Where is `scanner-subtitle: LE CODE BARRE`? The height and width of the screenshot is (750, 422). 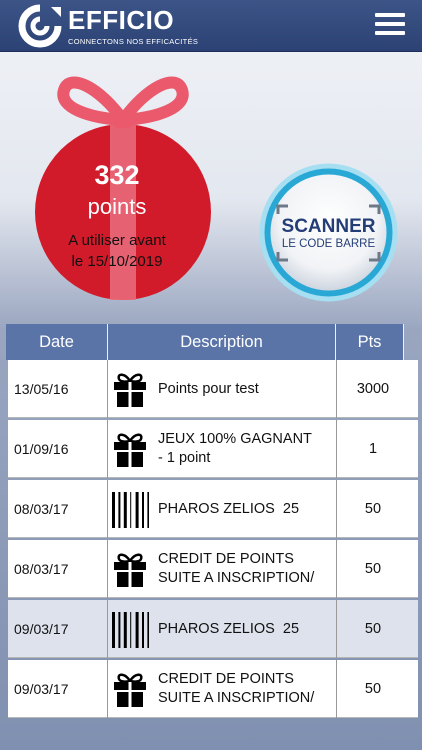
scanner-subtitle: LE CODE BARRE is located at coordinates (328, 244).